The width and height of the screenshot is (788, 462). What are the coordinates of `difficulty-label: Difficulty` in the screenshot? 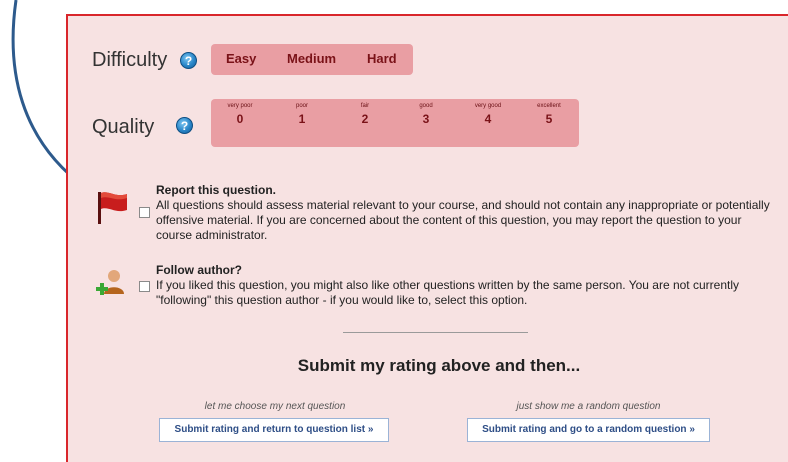 It's located at (130, 60).